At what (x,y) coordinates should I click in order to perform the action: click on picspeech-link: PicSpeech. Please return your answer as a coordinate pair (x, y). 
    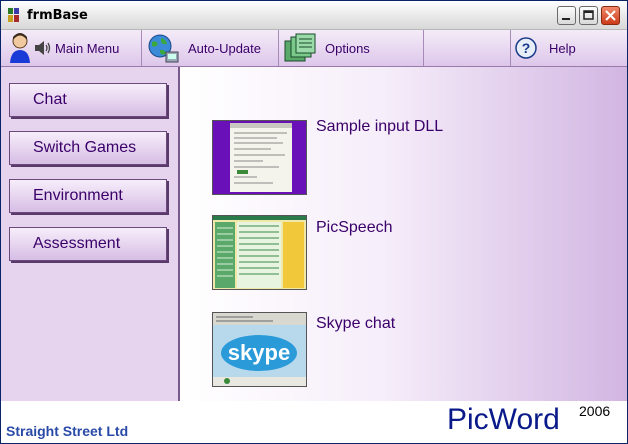
    Looking at the image, I should click on (354, 228).